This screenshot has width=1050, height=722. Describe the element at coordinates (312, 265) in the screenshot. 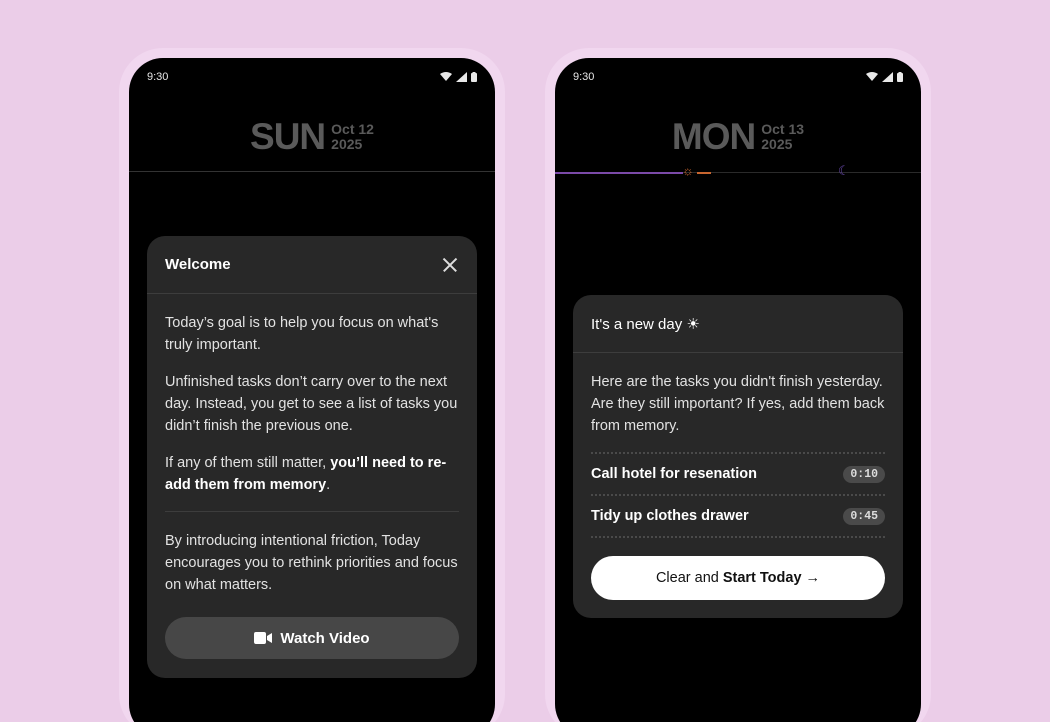

I see `modal-header: Welcome` at that location.